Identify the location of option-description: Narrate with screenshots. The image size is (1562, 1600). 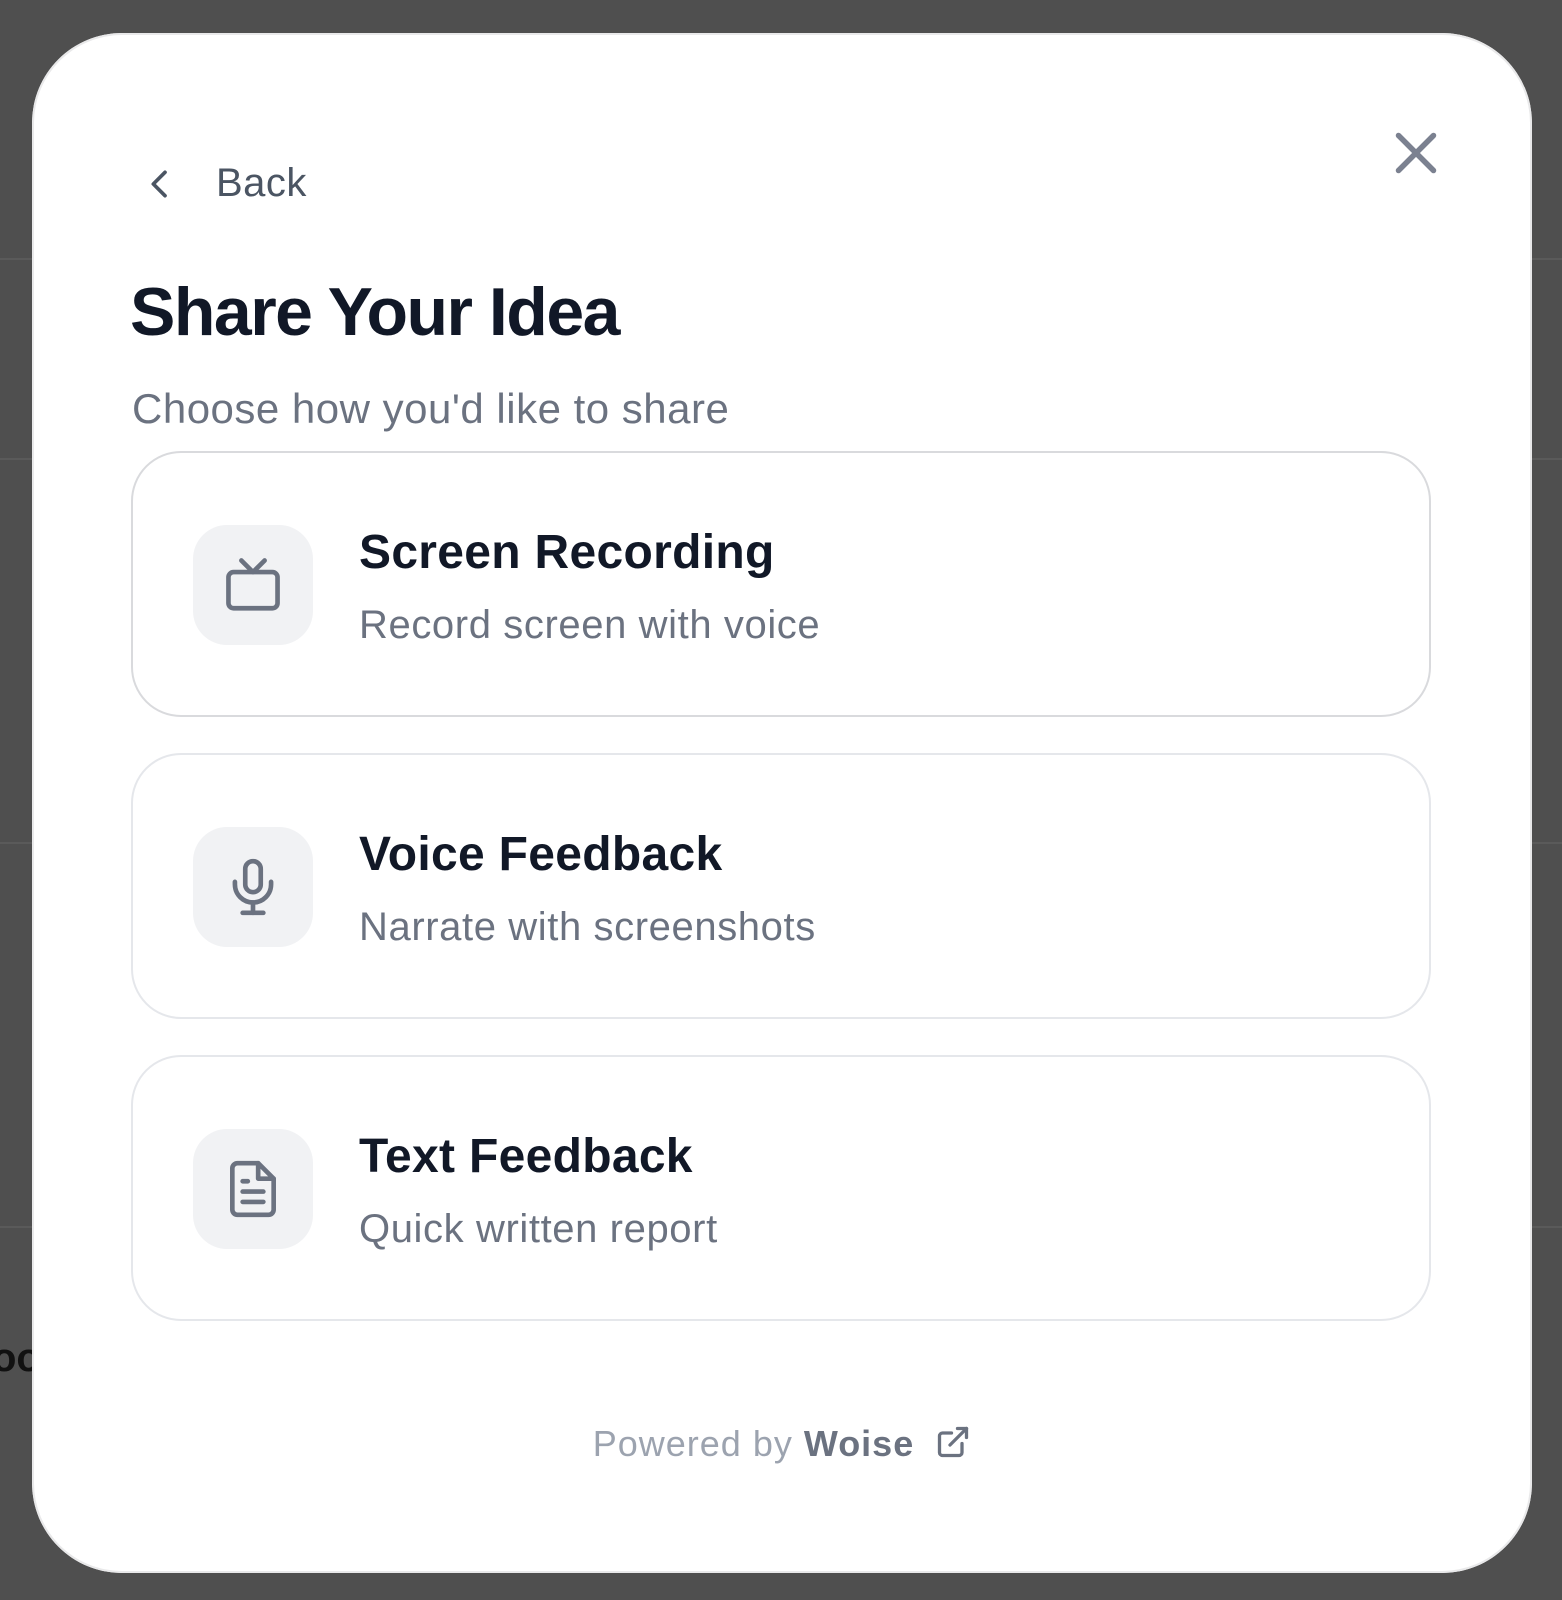
(587, 927).